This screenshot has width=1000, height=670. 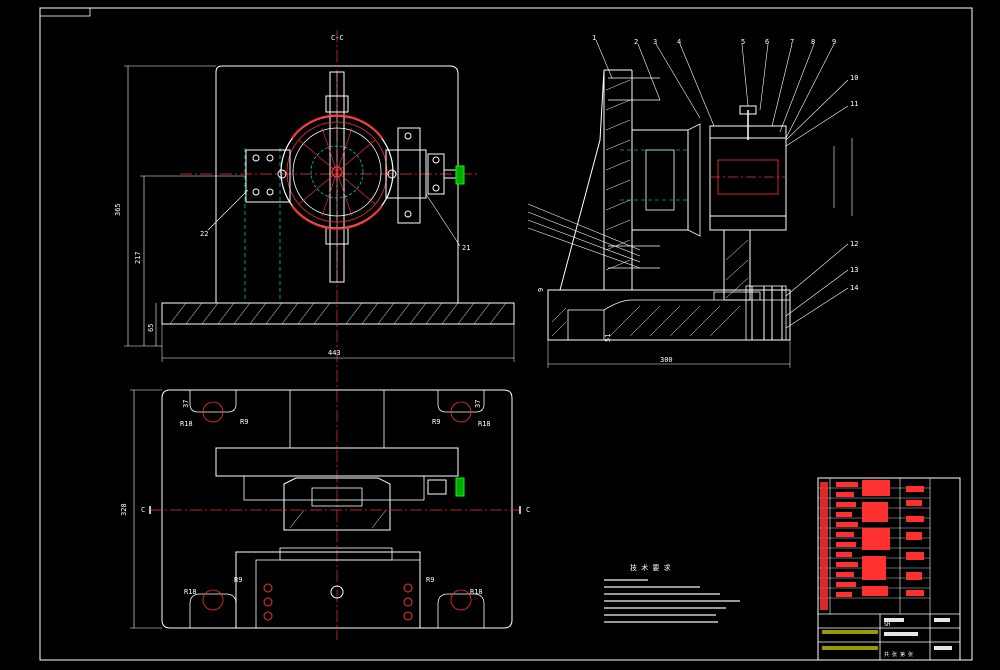 What do you see at coordinates (666, 360) in the screenshot?
I see `dim-side-width: 300` at bounding box center [666, 360].